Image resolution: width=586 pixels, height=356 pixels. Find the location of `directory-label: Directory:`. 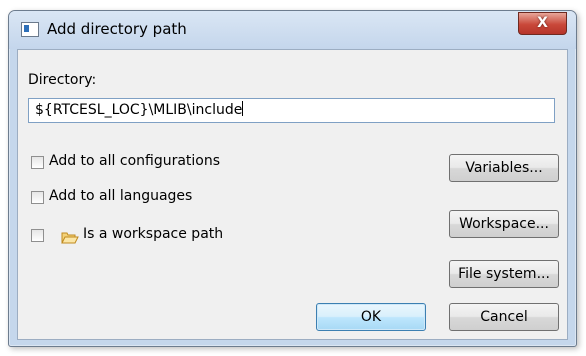

directory-label: Directory: is located at coordinates (62, 80).